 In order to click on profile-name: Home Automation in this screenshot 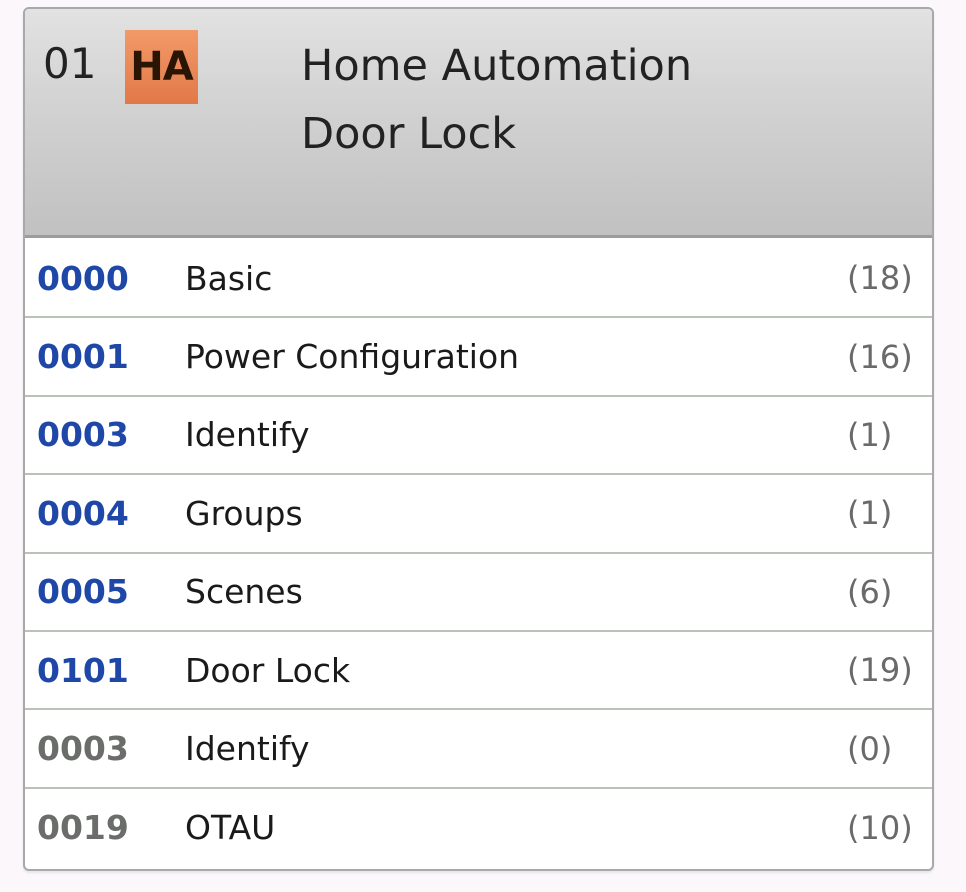, I will do `click(497, 66)`.